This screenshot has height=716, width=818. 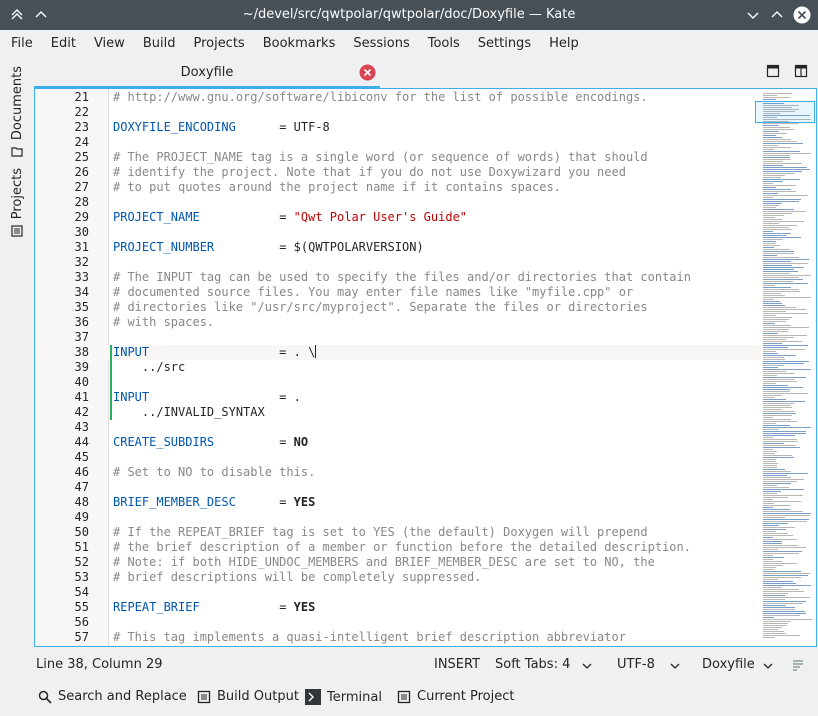 What do you see at coordinates (532, 664) in the screenshot?
I see `indentation-selector: Soft Tabs: 4` at bounding box center [532, 664].